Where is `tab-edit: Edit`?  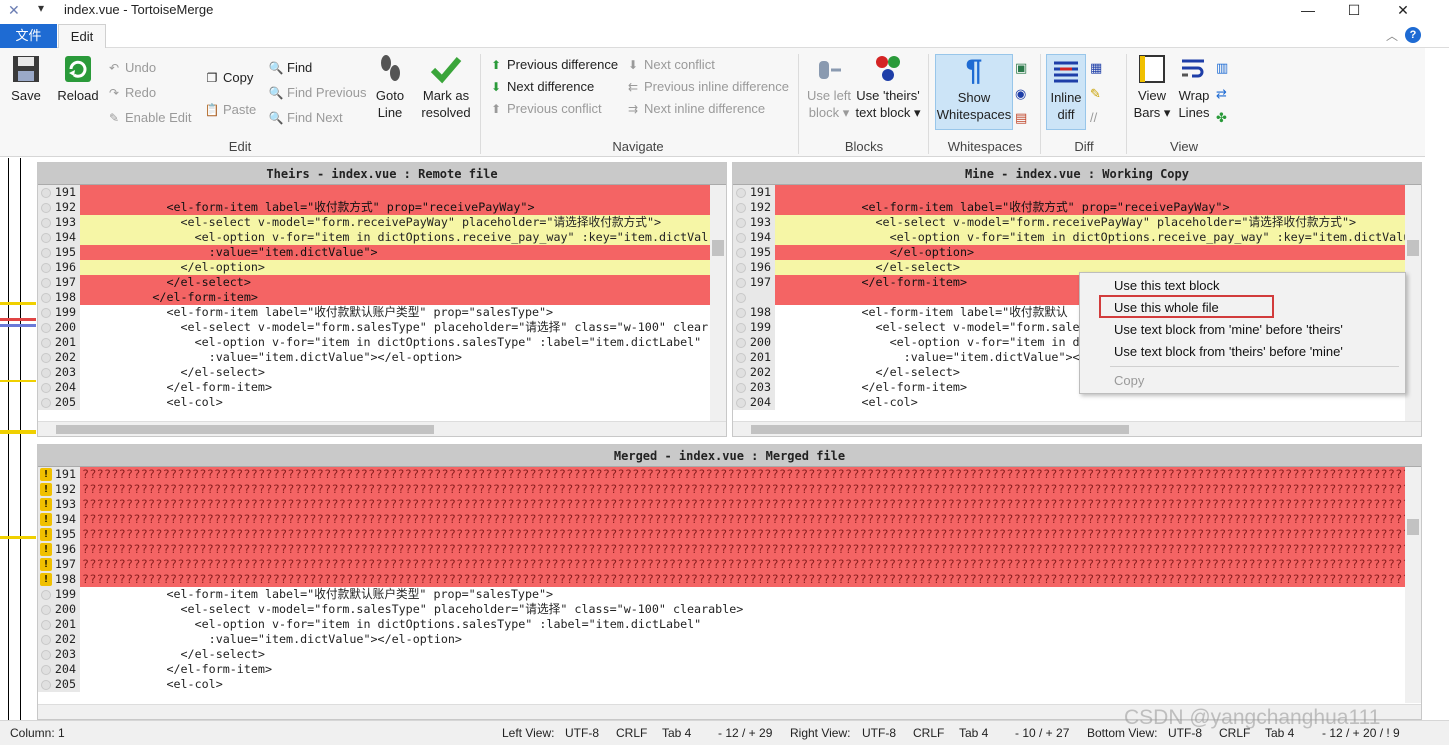
tab-edit: Edit is located at coordinates (82, 36).